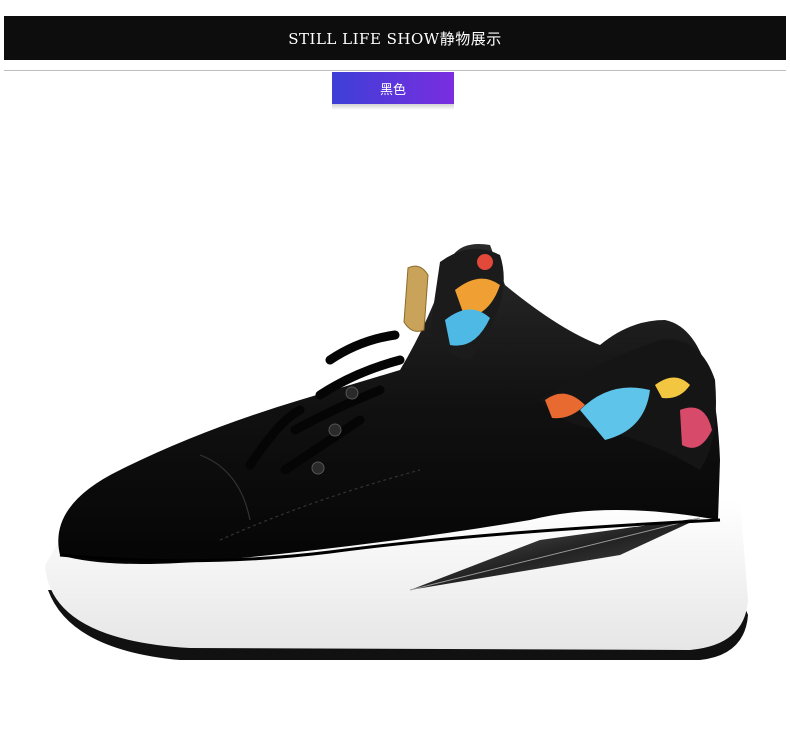  I want to click on color-tab: 黑色, so click(393, 88).